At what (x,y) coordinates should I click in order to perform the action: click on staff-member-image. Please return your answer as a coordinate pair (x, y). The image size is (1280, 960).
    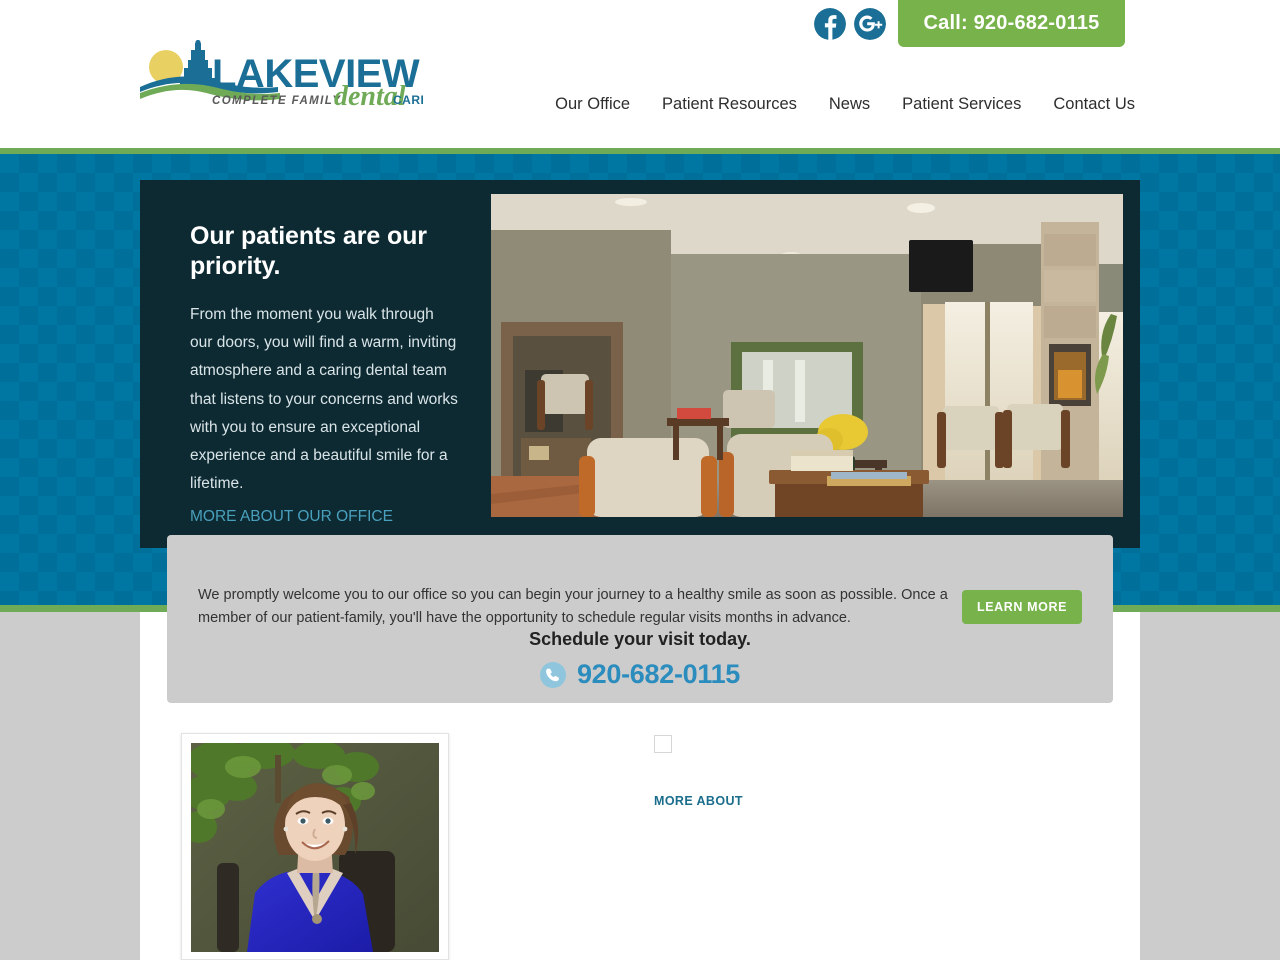
    Looking at the image, I should click on (315, 847).